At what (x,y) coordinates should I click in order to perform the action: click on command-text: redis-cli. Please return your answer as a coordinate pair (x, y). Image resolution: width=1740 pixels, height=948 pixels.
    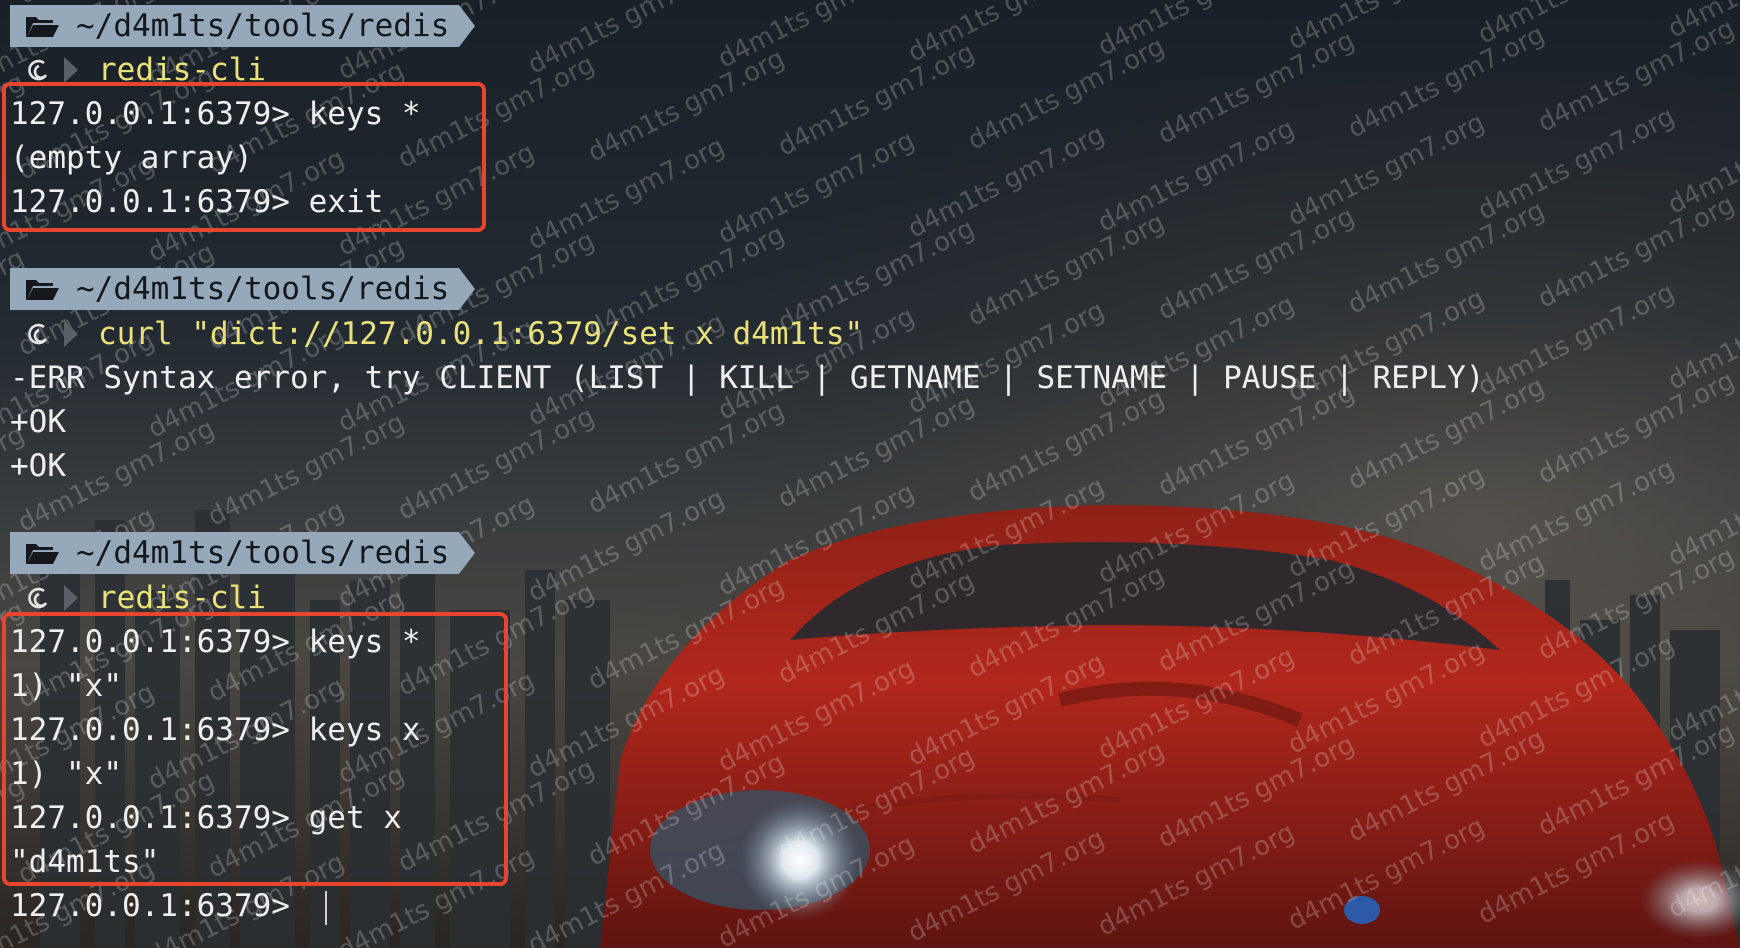
    Looking at the image, I should click on (182, 598).